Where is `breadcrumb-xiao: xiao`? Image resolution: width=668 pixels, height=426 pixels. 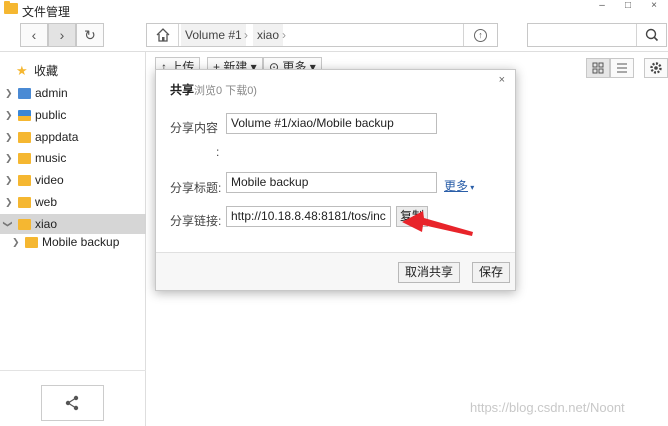 breadcrumb-xiao: xiao is located at coordinates (268, 35).